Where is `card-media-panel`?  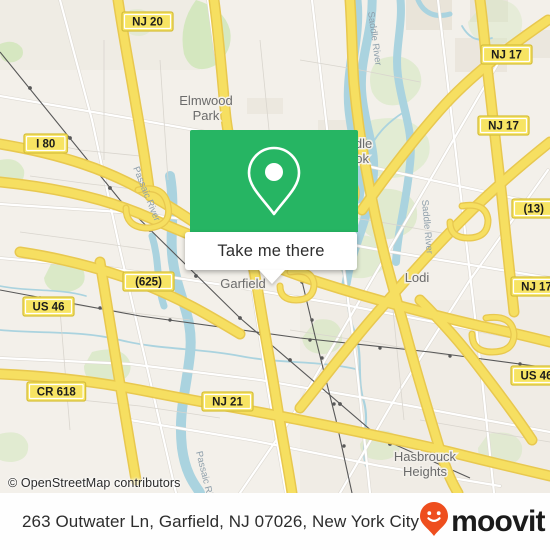 card-media-panel is located at coordinates (274, 181).